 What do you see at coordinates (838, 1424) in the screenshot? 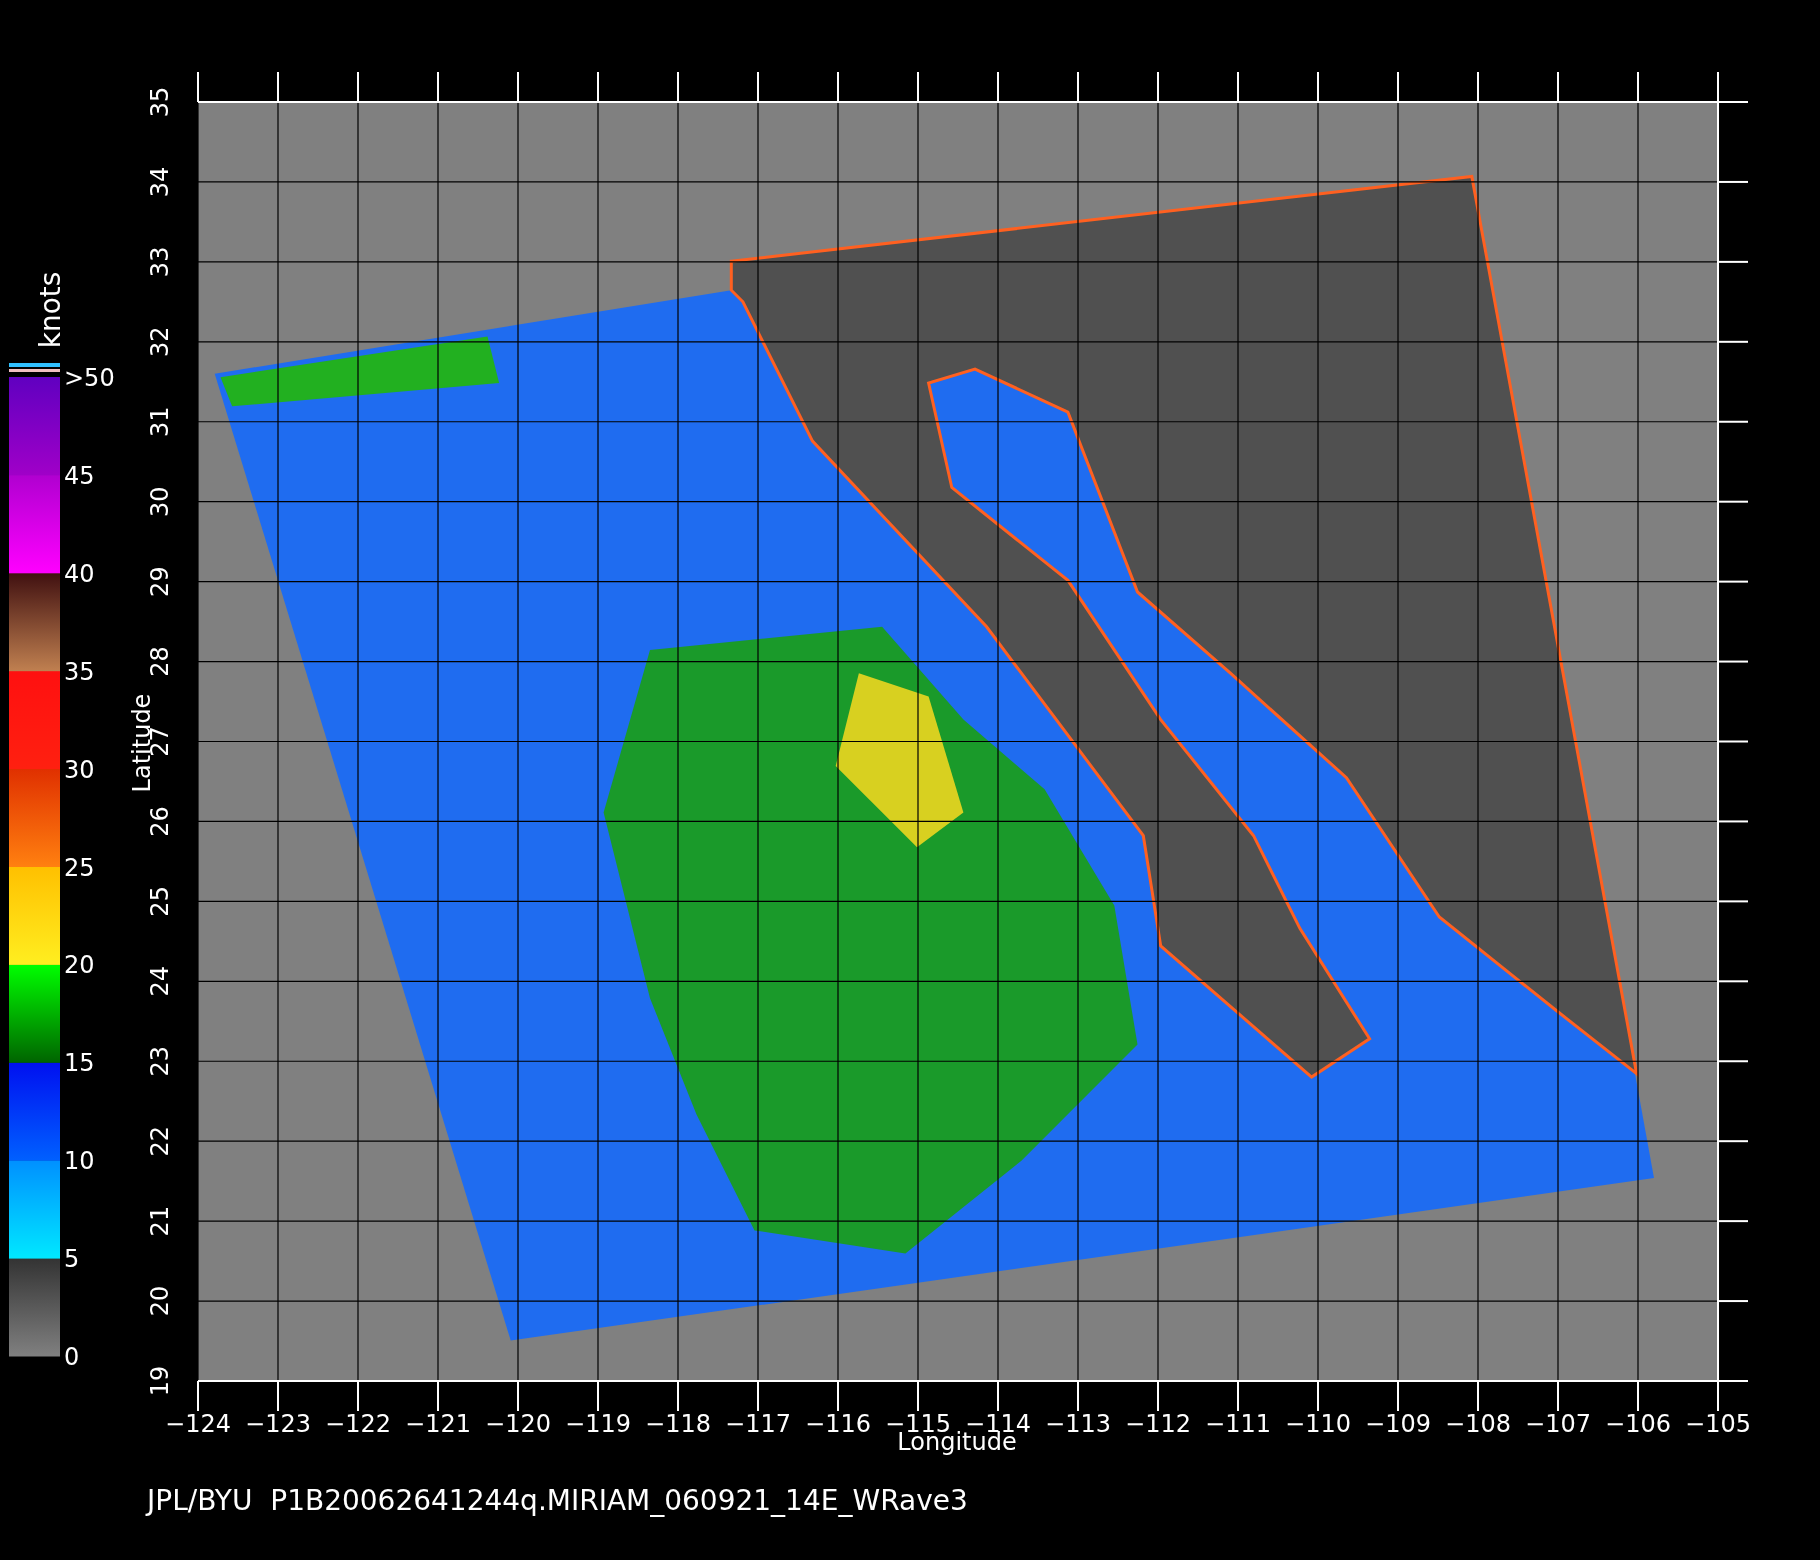
I see `axis-tick-label: −116` at bounding box center [838, 1424].